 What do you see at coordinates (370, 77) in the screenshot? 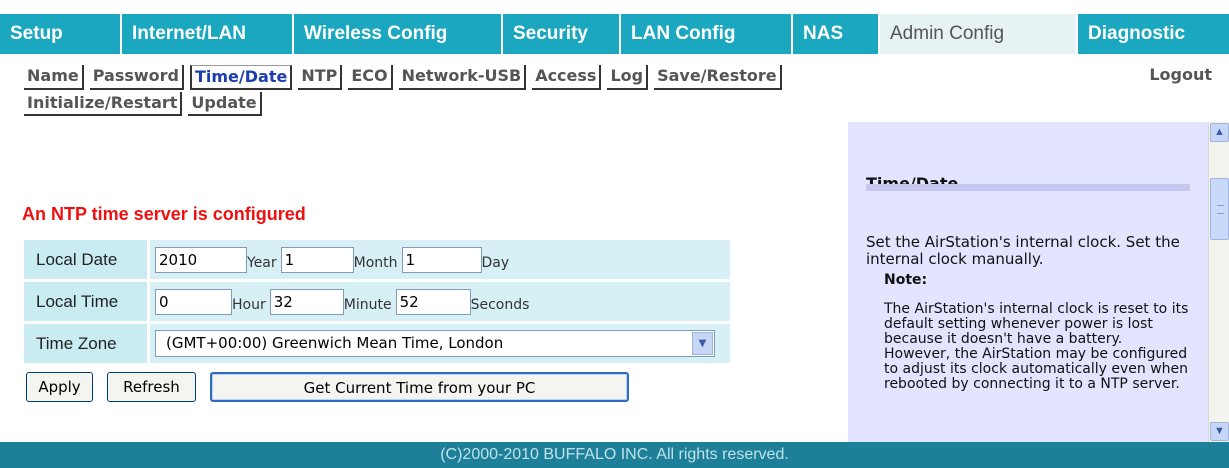
I see `subnav-eco: ECO` at bounding box center [370, 77].